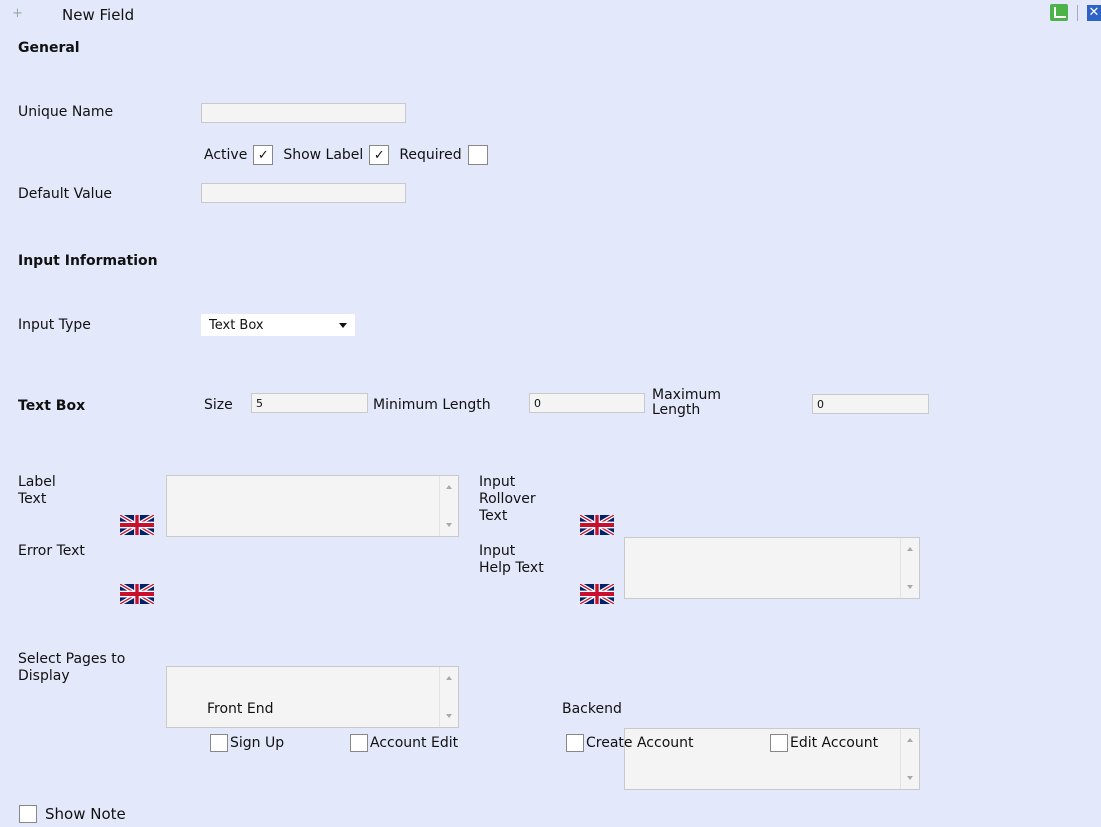 The width and height of the screenshot is (1101, 827). What do you see at coordinates (432, 405) in the screenshot?
I see `min-length-label: Minimum Length` at bounding box center [432, 405].